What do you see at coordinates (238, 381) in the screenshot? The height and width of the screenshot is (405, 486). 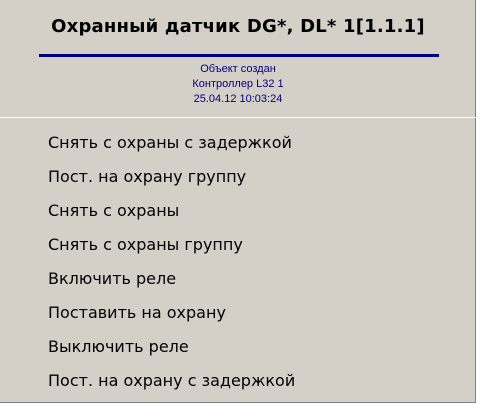 I see `menu-item-arm-with-delay: Пост. на охрану с задержкой` at bounding box center [238, 381].